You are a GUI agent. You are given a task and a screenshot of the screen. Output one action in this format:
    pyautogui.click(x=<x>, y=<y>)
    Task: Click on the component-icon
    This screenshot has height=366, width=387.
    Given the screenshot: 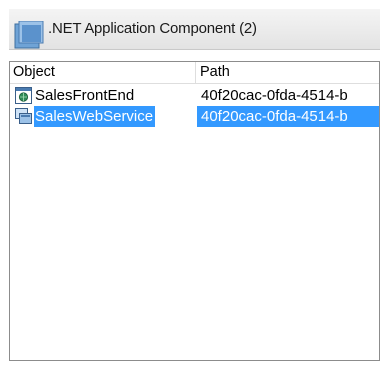 What is the action you would take?
    pyautogui.click(x=30, y=34)
    